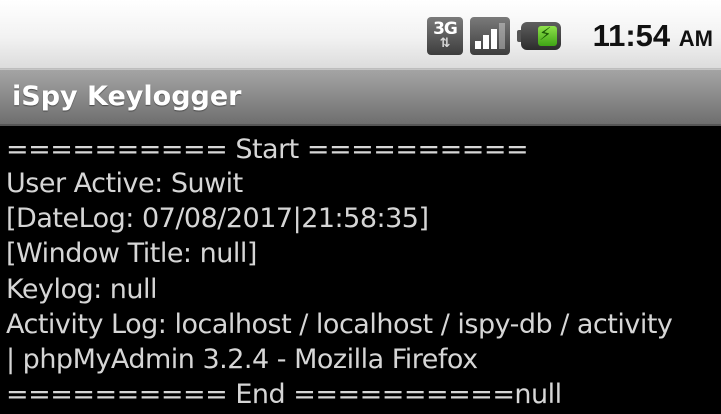 The width and height of the screenshot is (721, 414). What do you see at coordinates (695, 38) in the screenshot?
I see `clock-ampm: AM` at bounding box center [695, 38].